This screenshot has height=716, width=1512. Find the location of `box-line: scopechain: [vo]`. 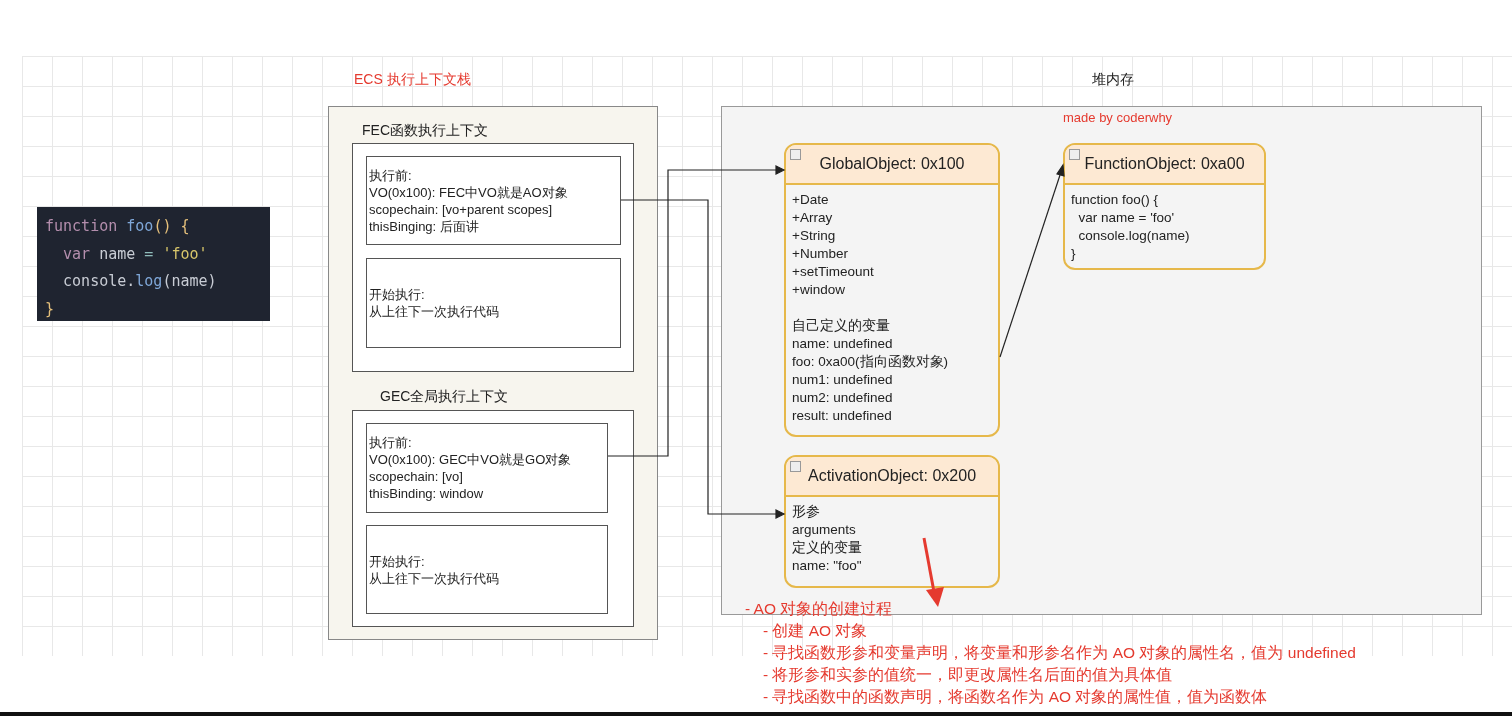

box-line: scopechain: [vo] is located at coordinates (416, 476).